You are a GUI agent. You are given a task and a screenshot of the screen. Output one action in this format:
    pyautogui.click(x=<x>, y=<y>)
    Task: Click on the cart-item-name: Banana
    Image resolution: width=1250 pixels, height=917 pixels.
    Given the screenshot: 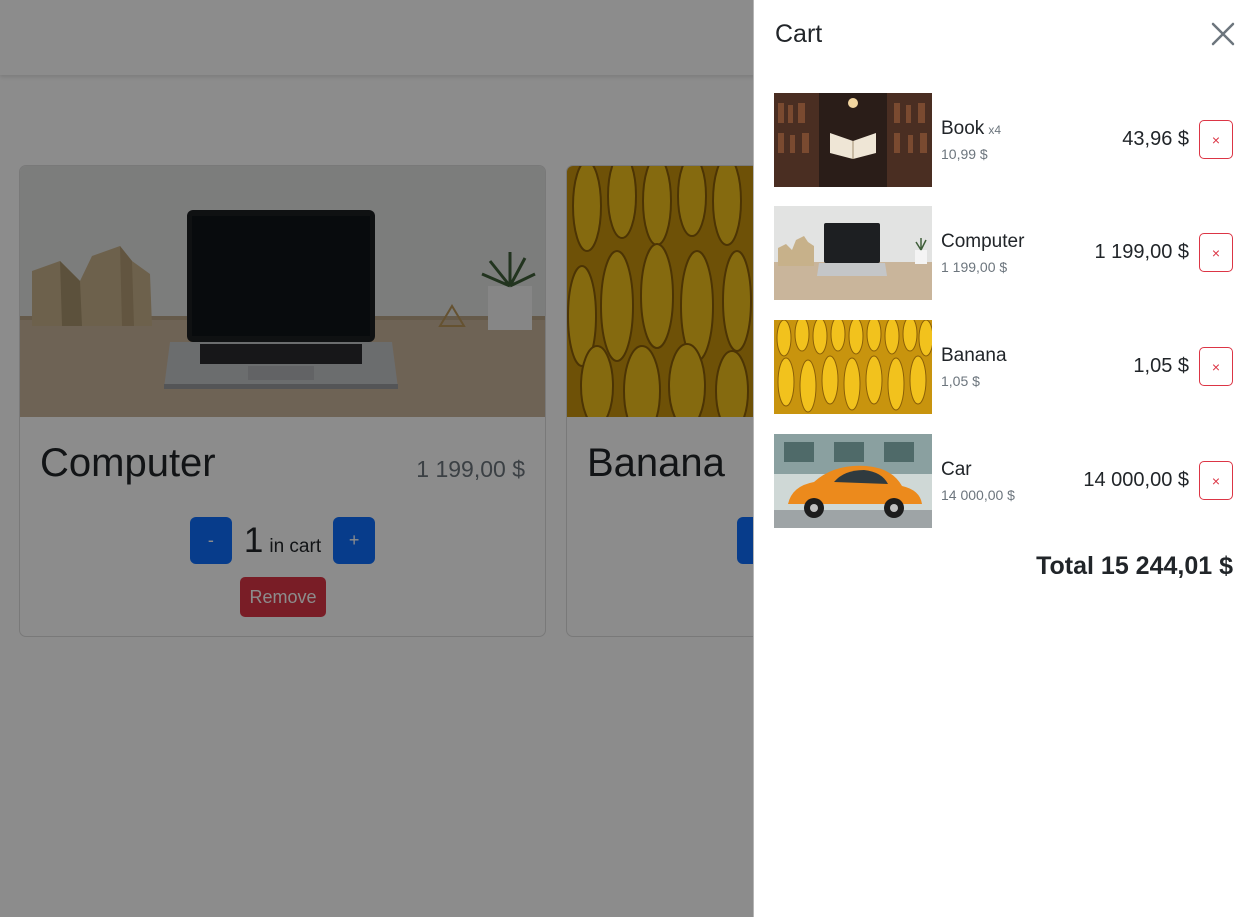 What is the action you would take?
    pyautogui.click(x=976, y=356)
    